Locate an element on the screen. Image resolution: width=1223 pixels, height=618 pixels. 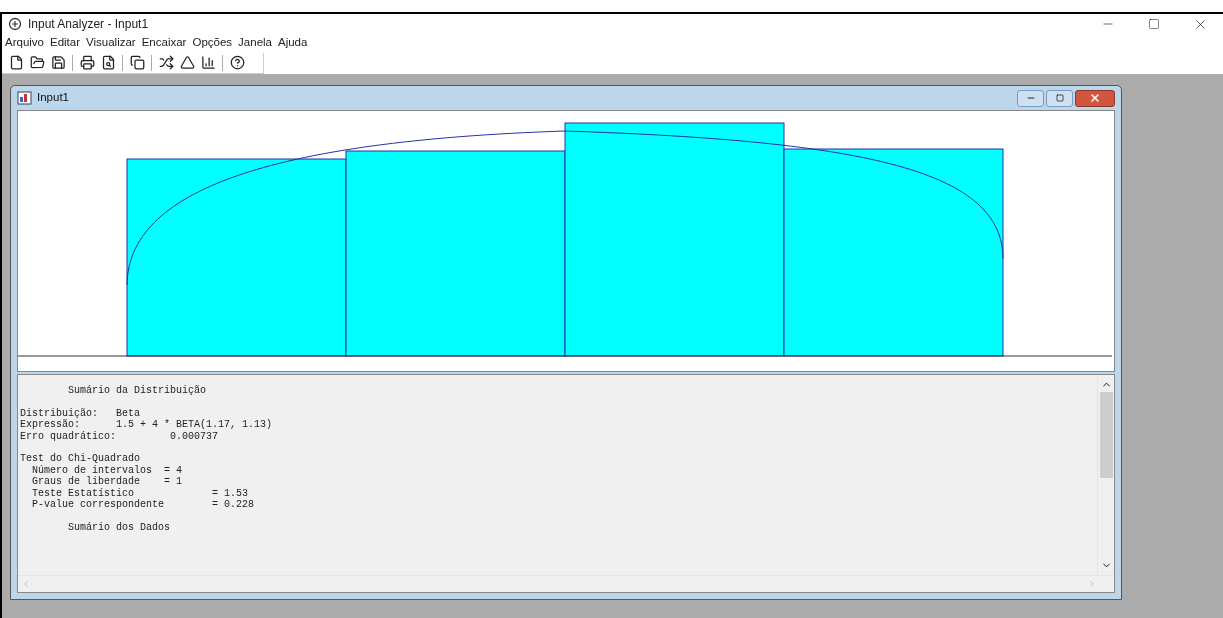
vertical-scrollbar is located at coordinates (1105, 475).